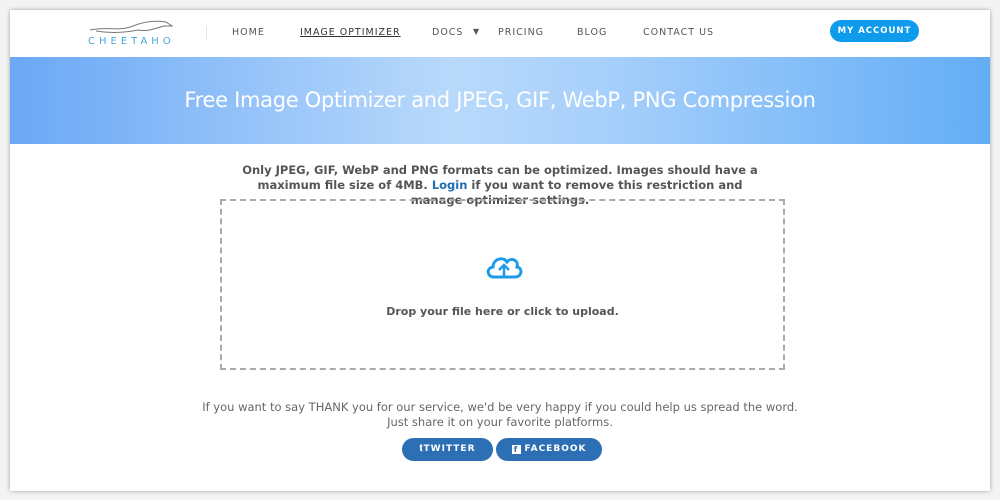 This screenshot has width=1000, height=500. What do you see at coordinates (521, 32) in the screenshot?
I see `nav-pricing: PRICING` at bounding box center [521, 32].